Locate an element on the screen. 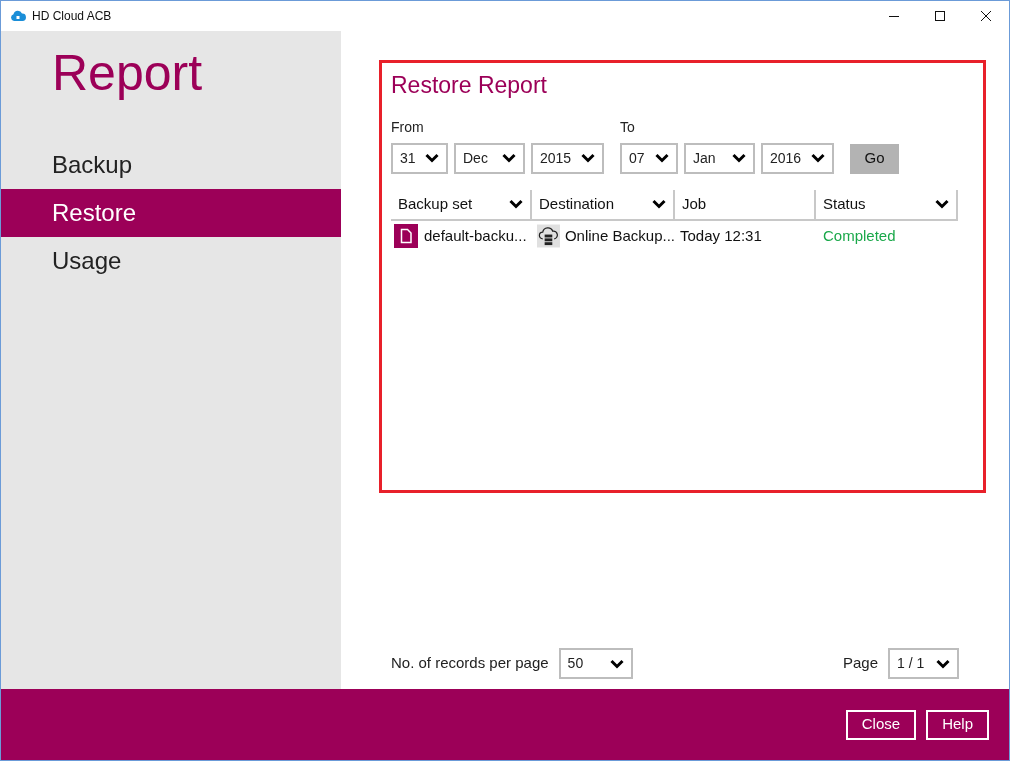  records-label: No. of records per page is located at coordinates (470, 663).